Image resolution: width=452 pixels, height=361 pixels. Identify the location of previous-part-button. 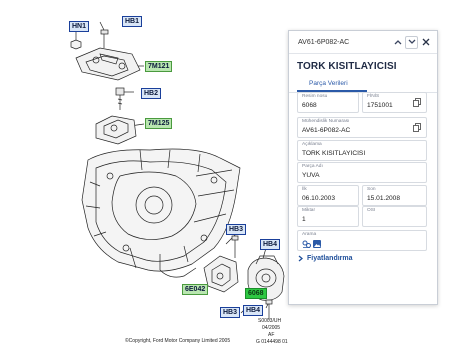
(397, 42).